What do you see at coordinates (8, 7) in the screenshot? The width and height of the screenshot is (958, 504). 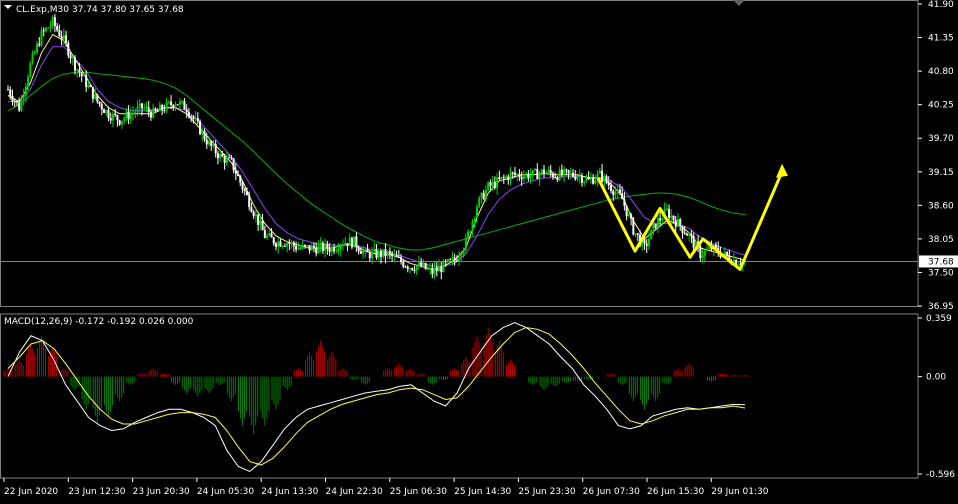 I see `chevron-down-icon` at bounding box center [8, 7].